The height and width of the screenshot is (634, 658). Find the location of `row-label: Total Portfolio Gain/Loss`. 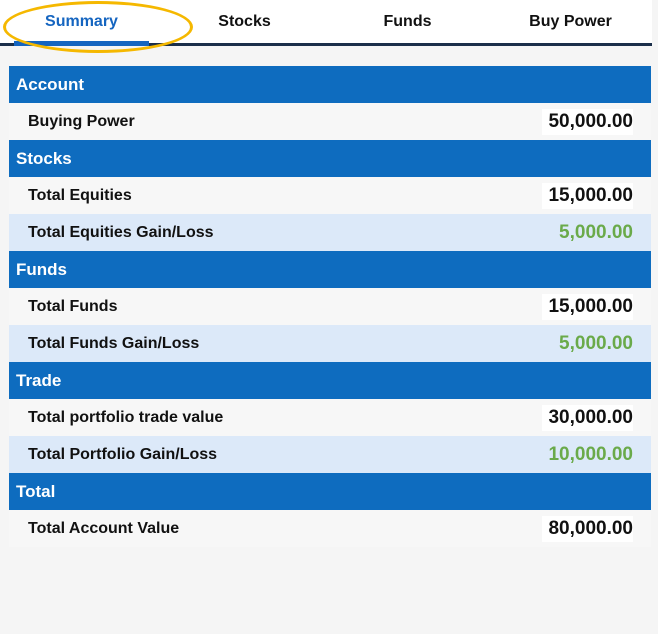

row-label: Total Portfolio Gain/Loss is located at coordinates (123, 454).